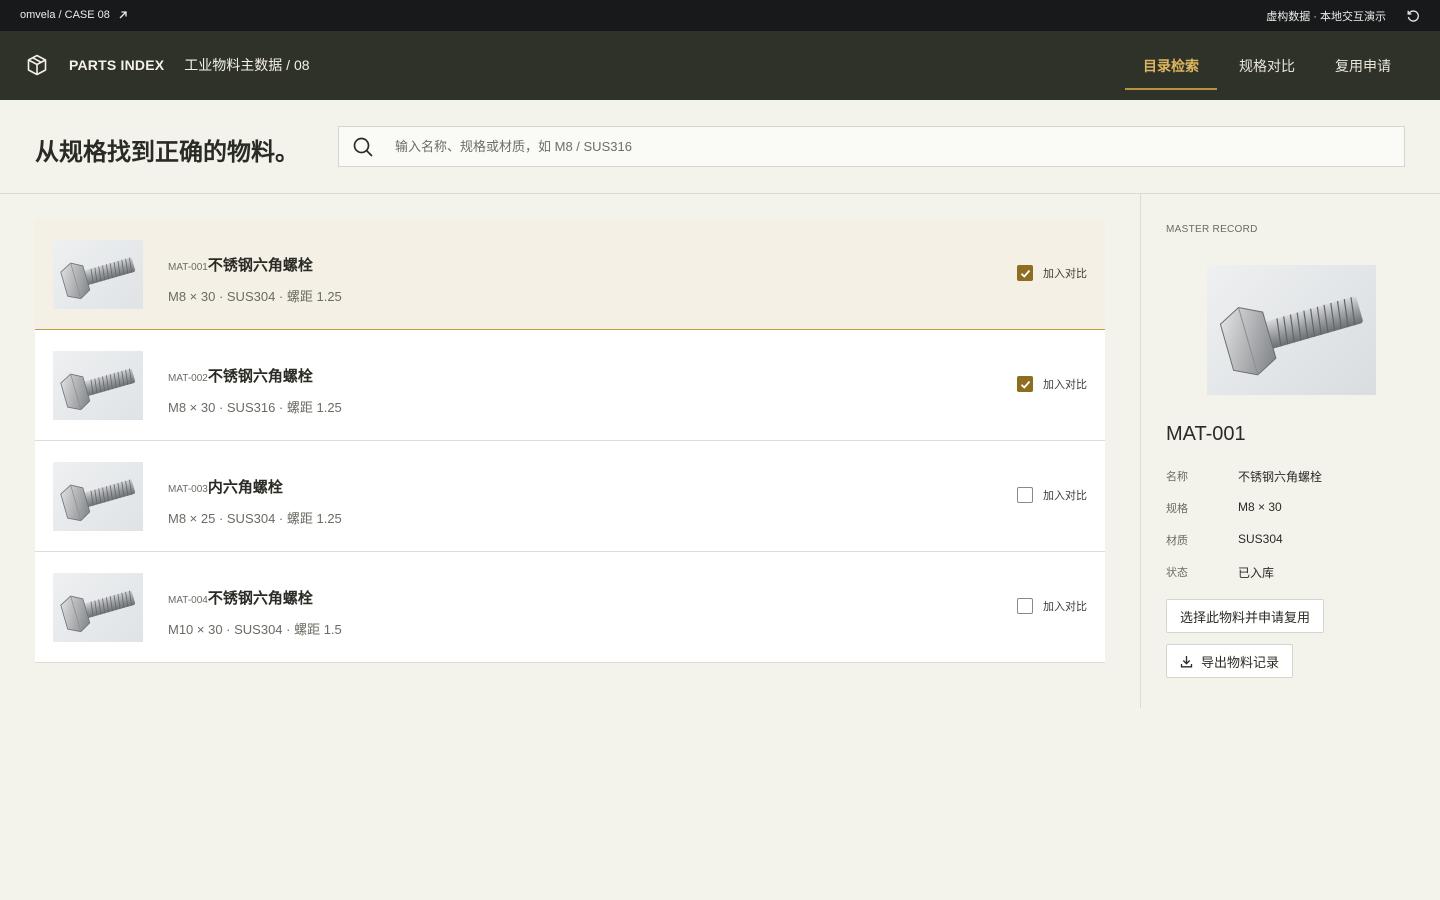 This screenshot has height=900, width=1440. Describe the element at coordinates (1224, 507) in the screenshot. I see `detail-field-spec: 规格 M8 × 30` at that location.